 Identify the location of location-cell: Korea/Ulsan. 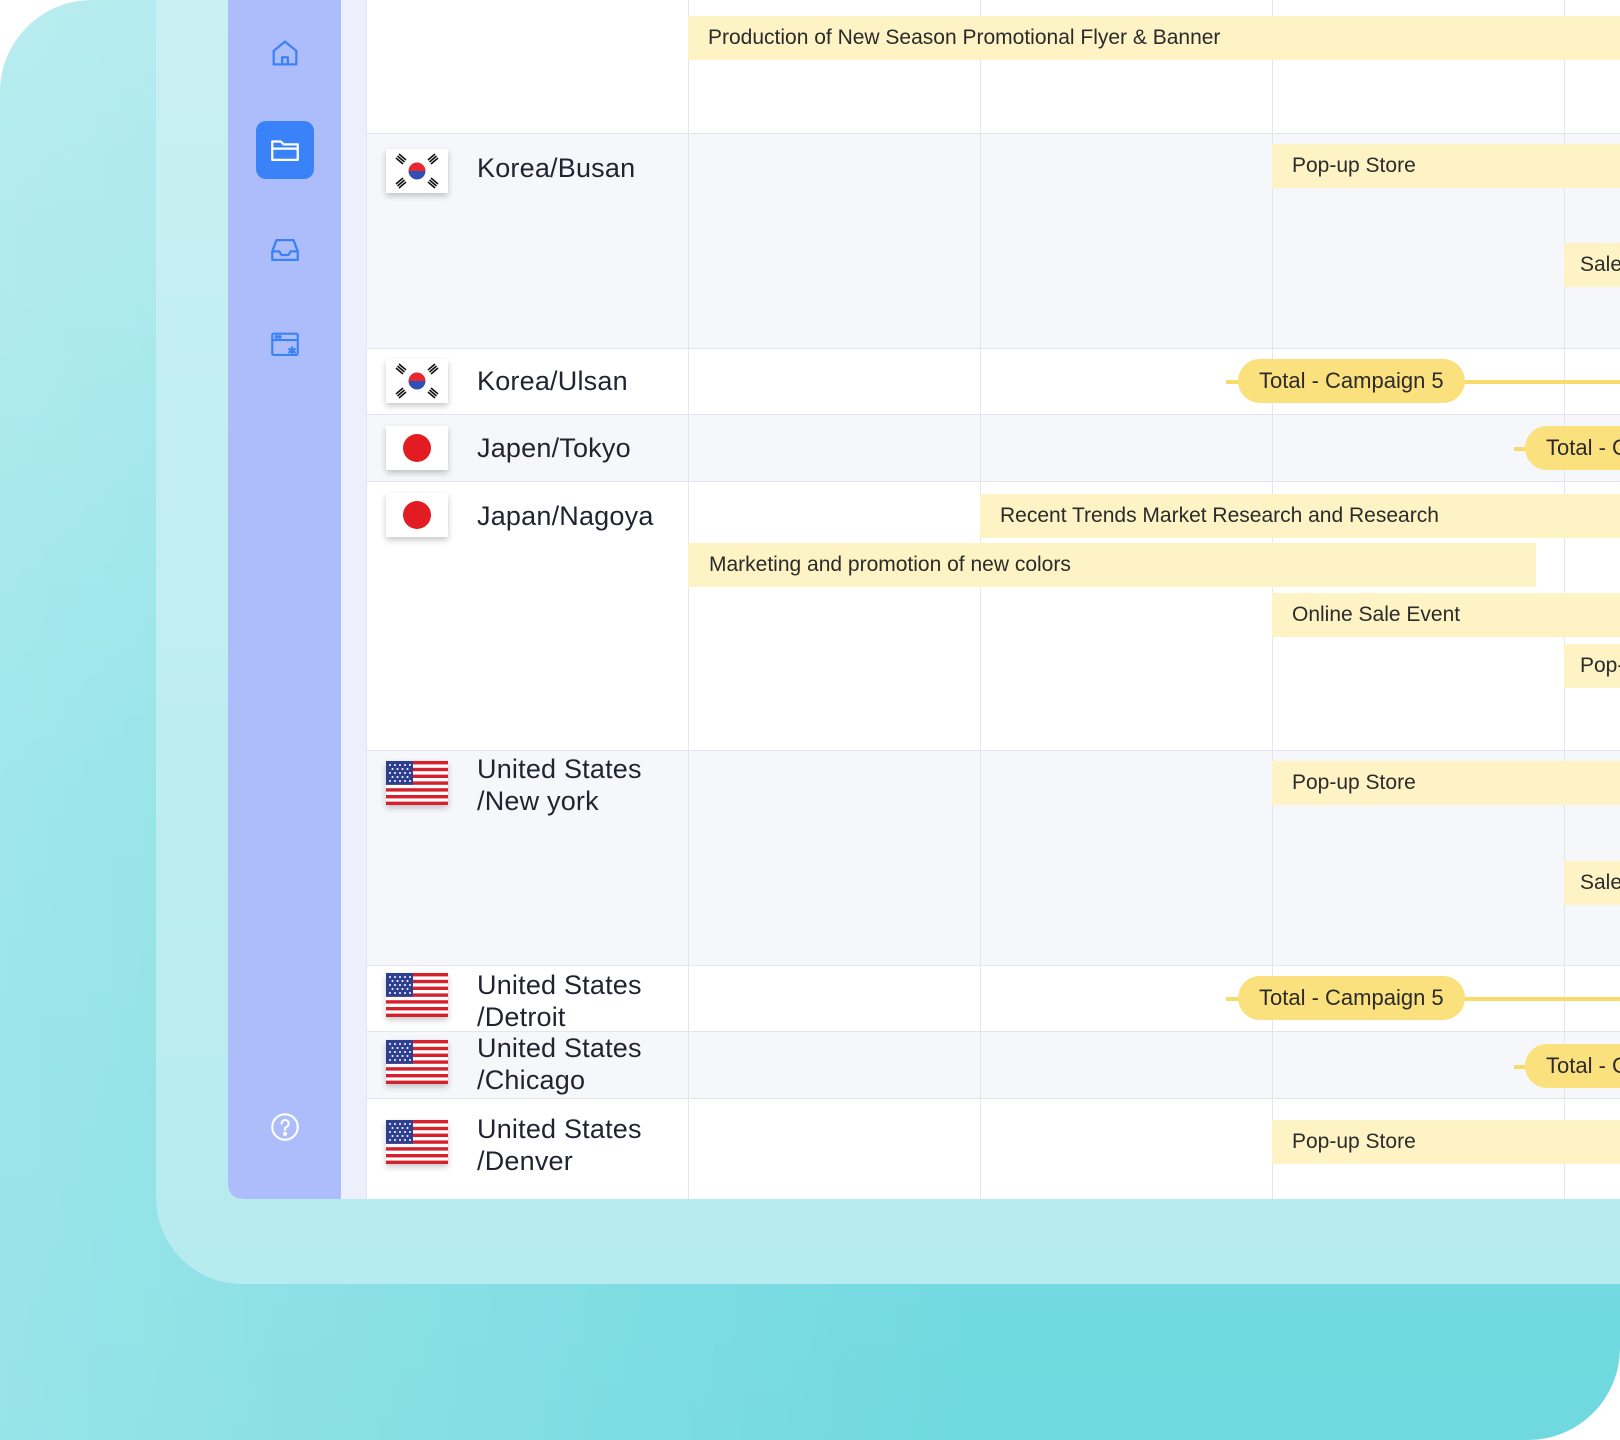
(526, 381).